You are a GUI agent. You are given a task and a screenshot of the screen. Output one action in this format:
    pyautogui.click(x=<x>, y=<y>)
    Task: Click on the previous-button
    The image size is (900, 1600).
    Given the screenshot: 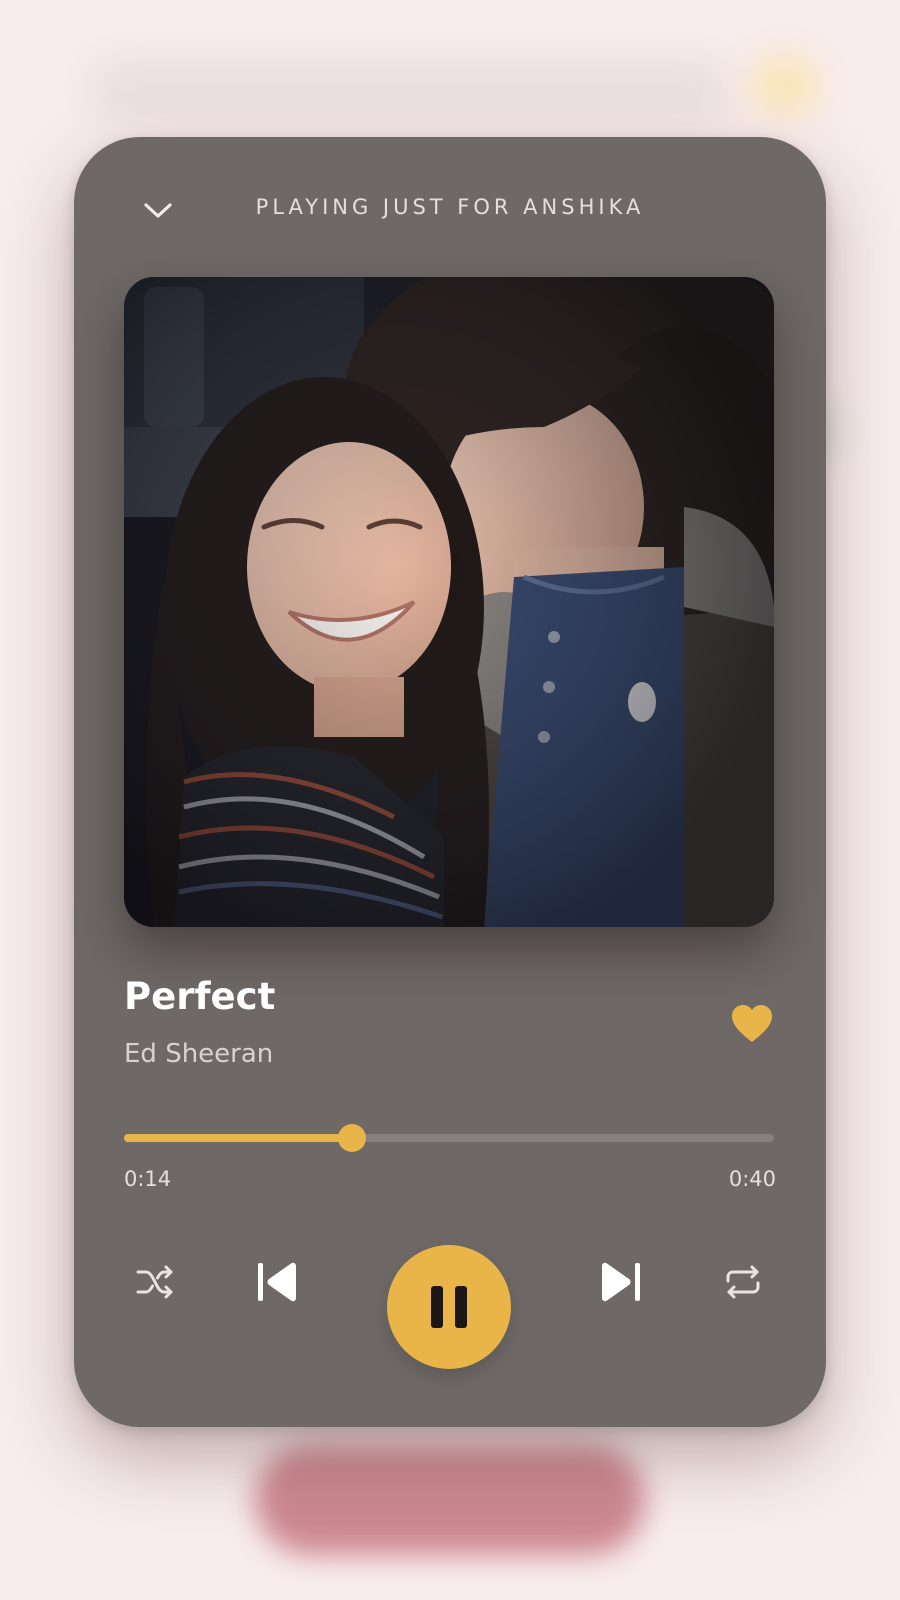 What is the action you would take?
    pyautogui.click(x=278, y=1282)
    